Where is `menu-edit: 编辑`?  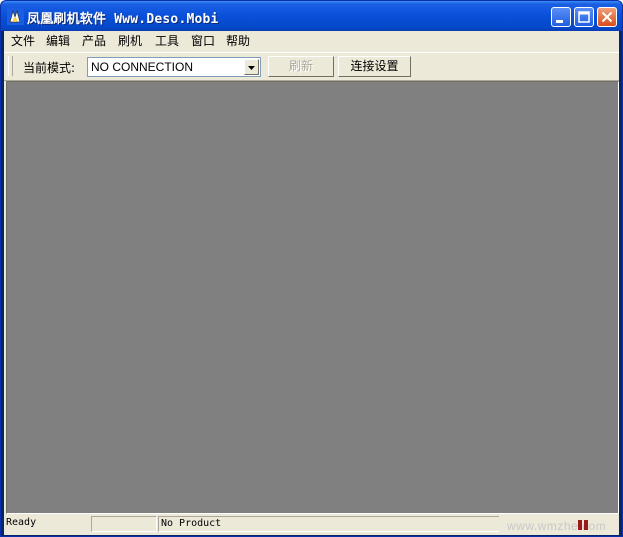
menu-edit: 编辑 is located at coordinates (58, 41).